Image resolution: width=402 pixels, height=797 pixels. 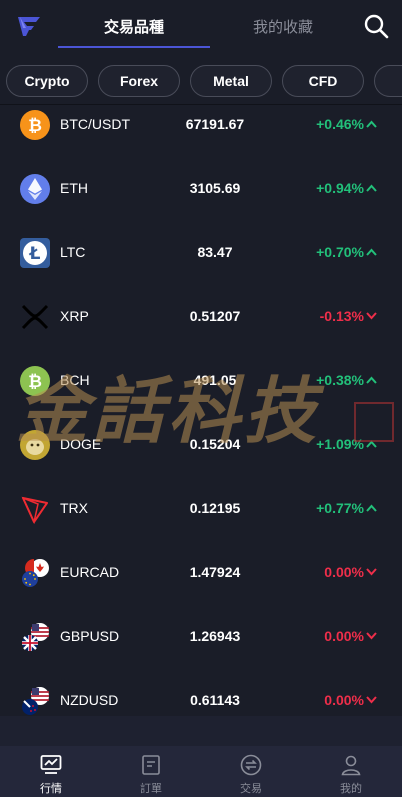 What do you see at coordinates (215, 124) in the screenshot?
I see `price-value: 67191.67` at bounding box center [215, 124].